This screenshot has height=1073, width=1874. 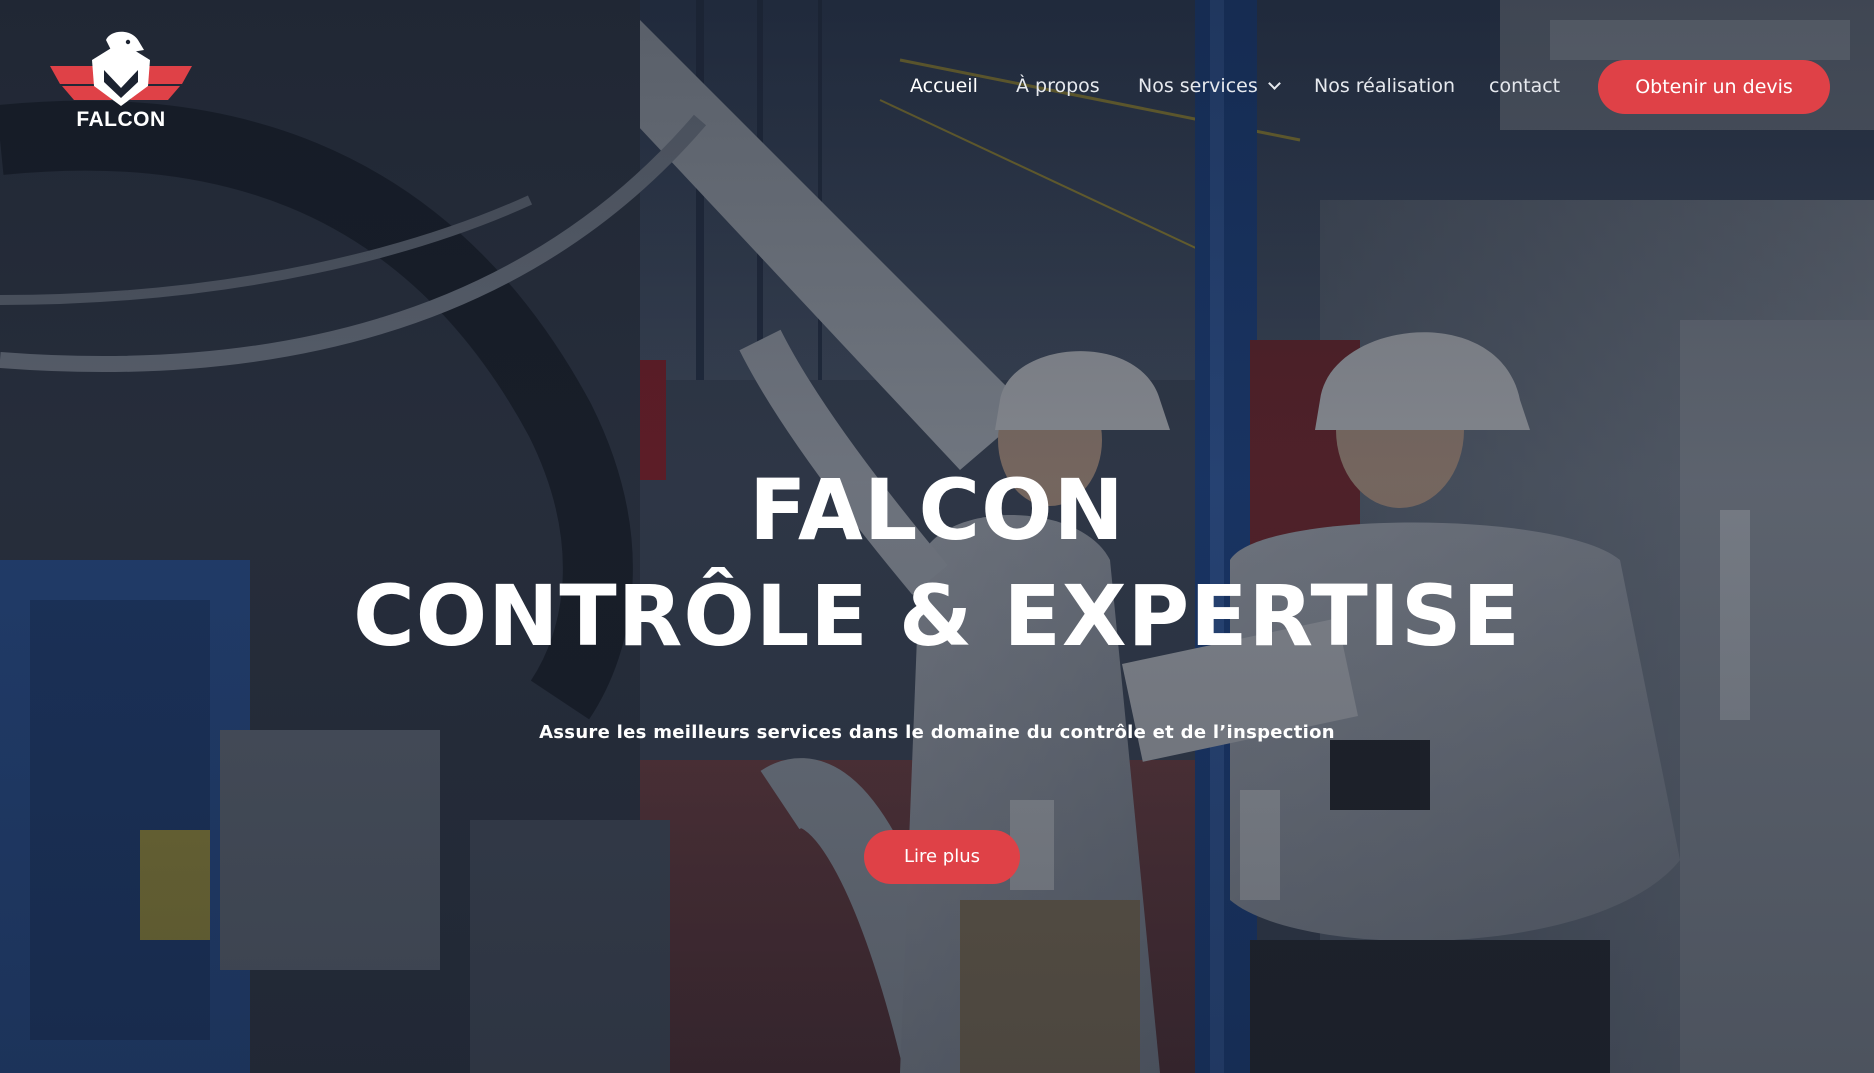 What do you see at coordinates (121, 68) in the screenshot?
I see `falcon-eagle-shield-icon` at bounding box center [121, 68].